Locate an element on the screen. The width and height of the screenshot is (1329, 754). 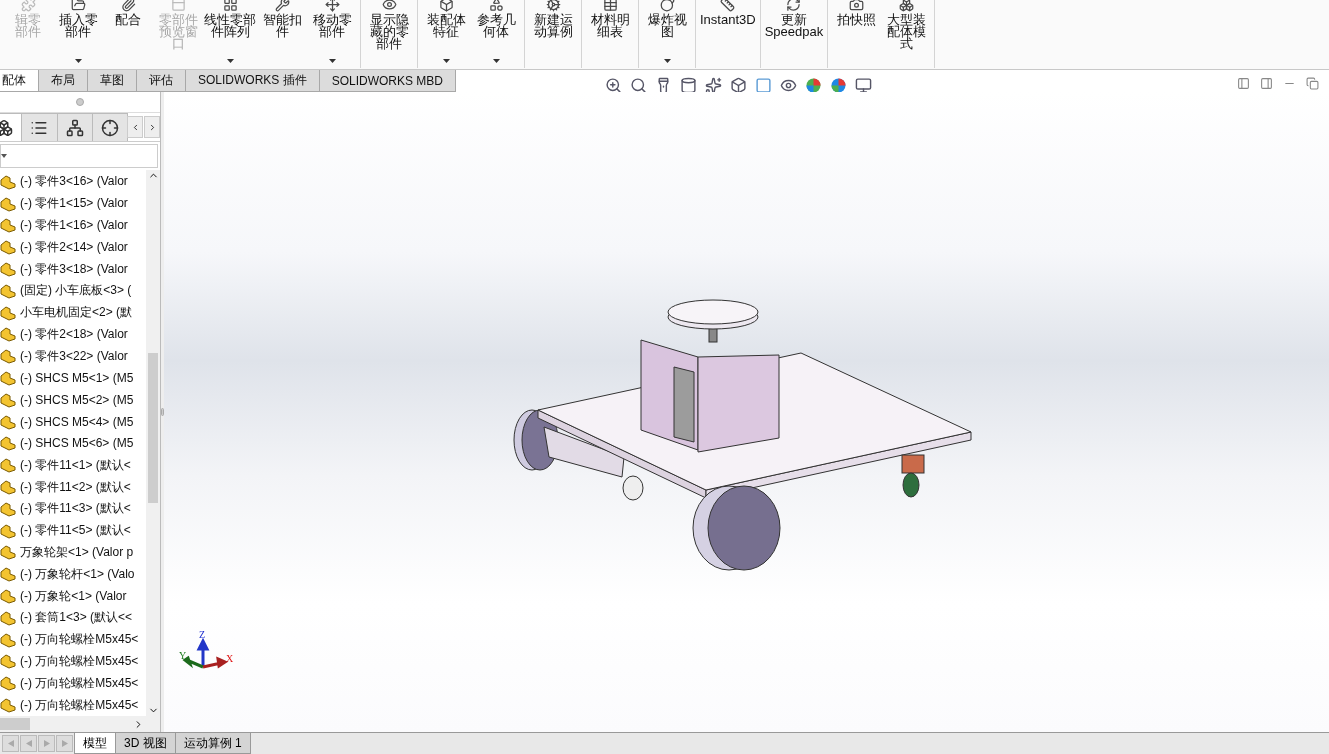
move-icon is located at coordinates (332, 6).